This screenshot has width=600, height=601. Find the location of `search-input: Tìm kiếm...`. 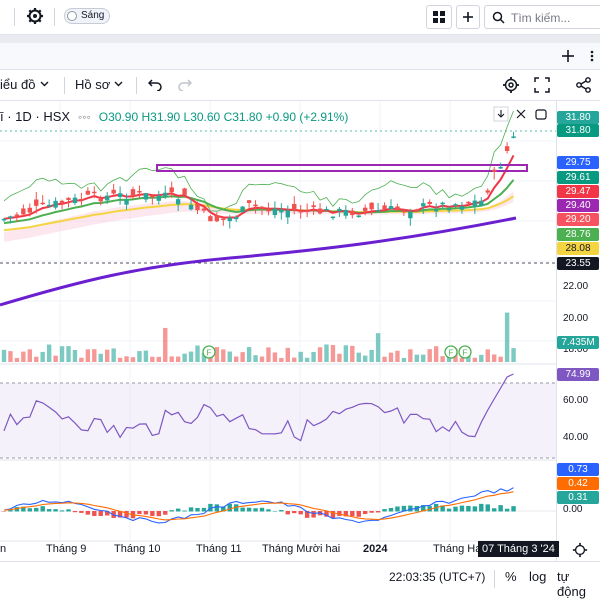

search-input: Tìm kiếm... is located at coordinates (542, 17).